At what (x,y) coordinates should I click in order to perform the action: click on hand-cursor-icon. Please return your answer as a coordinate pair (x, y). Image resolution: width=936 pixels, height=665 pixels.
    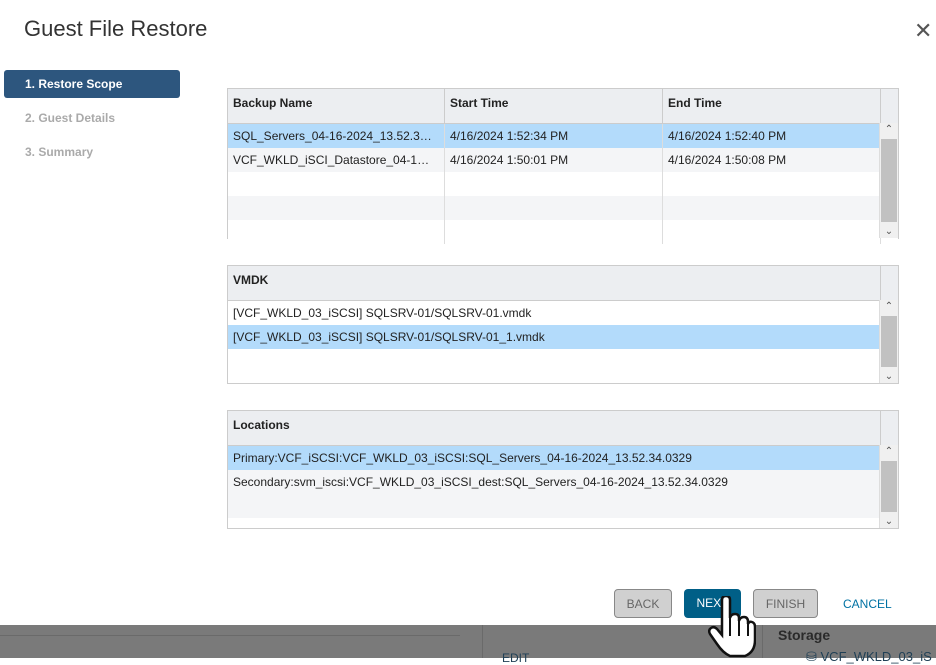
    Looking at the image, I should click on (732, 627).